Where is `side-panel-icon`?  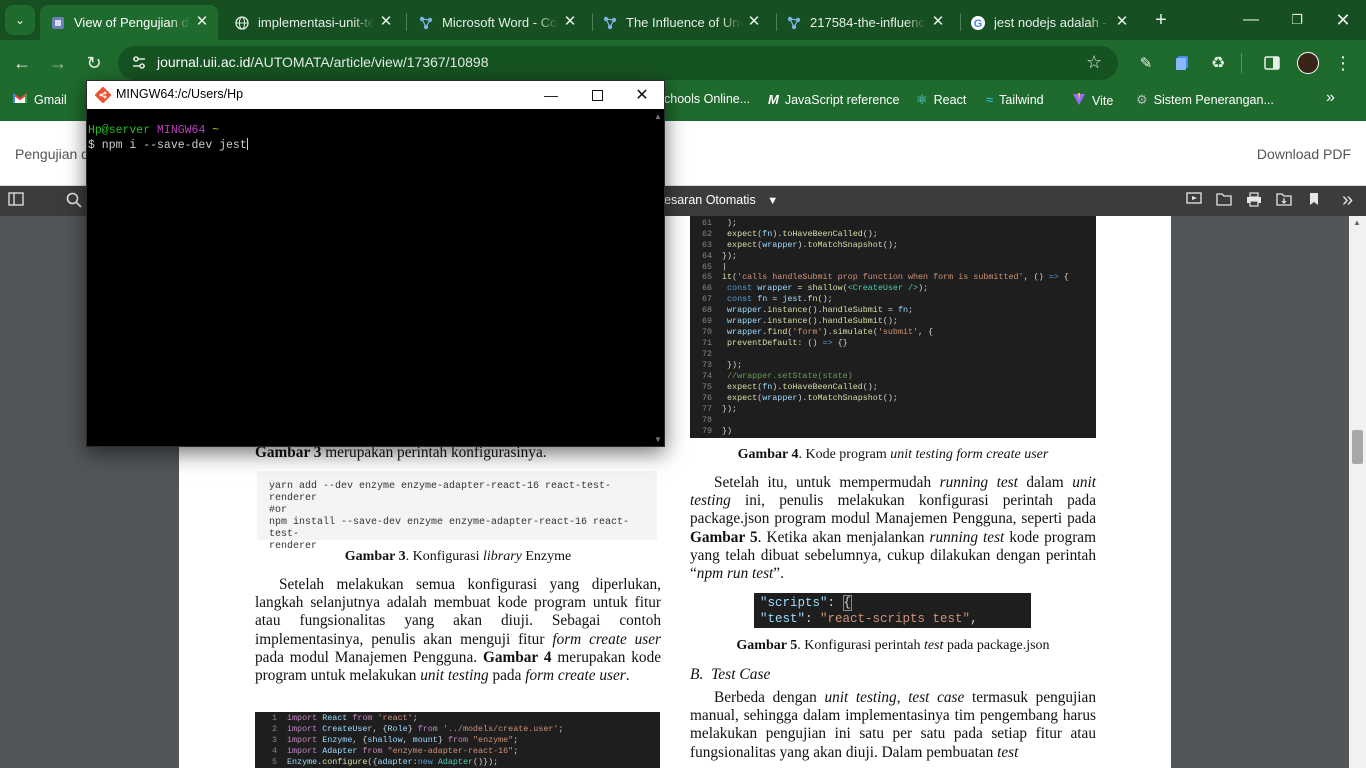
side-panel-icon is located at coordinates (1272, 63).